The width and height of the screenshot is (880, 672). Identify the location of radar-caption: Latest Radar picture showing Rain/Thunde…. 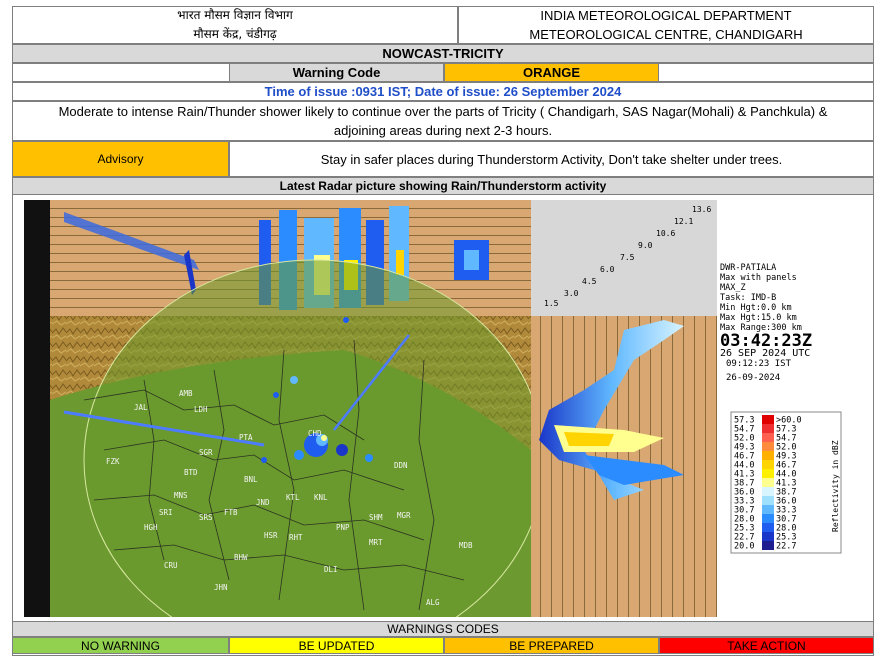
(443, 186).